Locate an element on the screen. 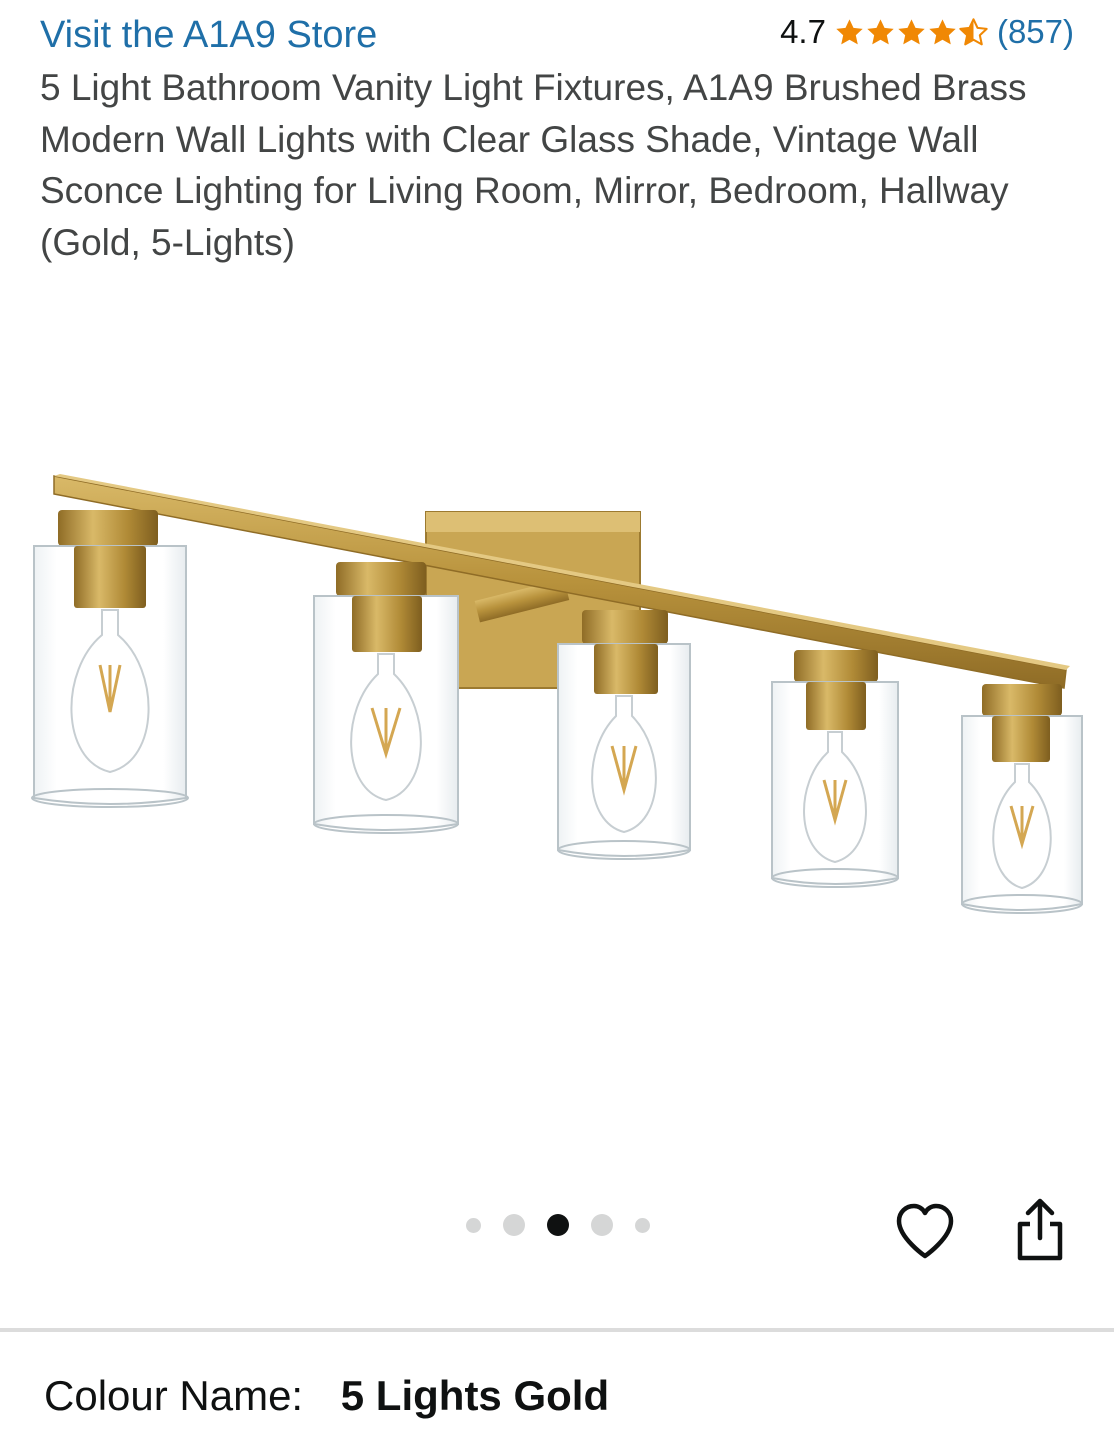 The image size is (1114, 1440). colour-value: 5 Lights Gold is located at coordinates (475, 1395).